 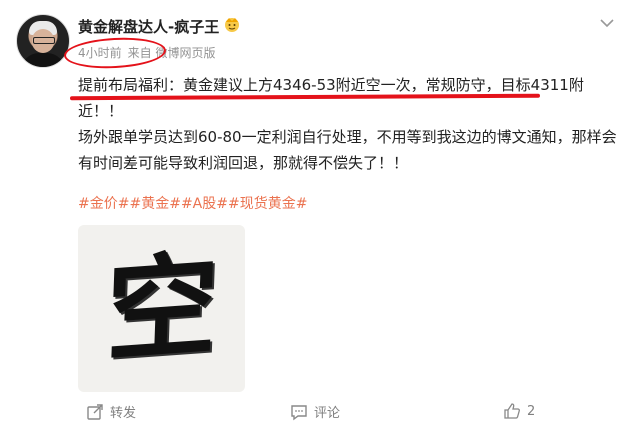 I want to click on avatar-glasses, so click(x=44, y=40).